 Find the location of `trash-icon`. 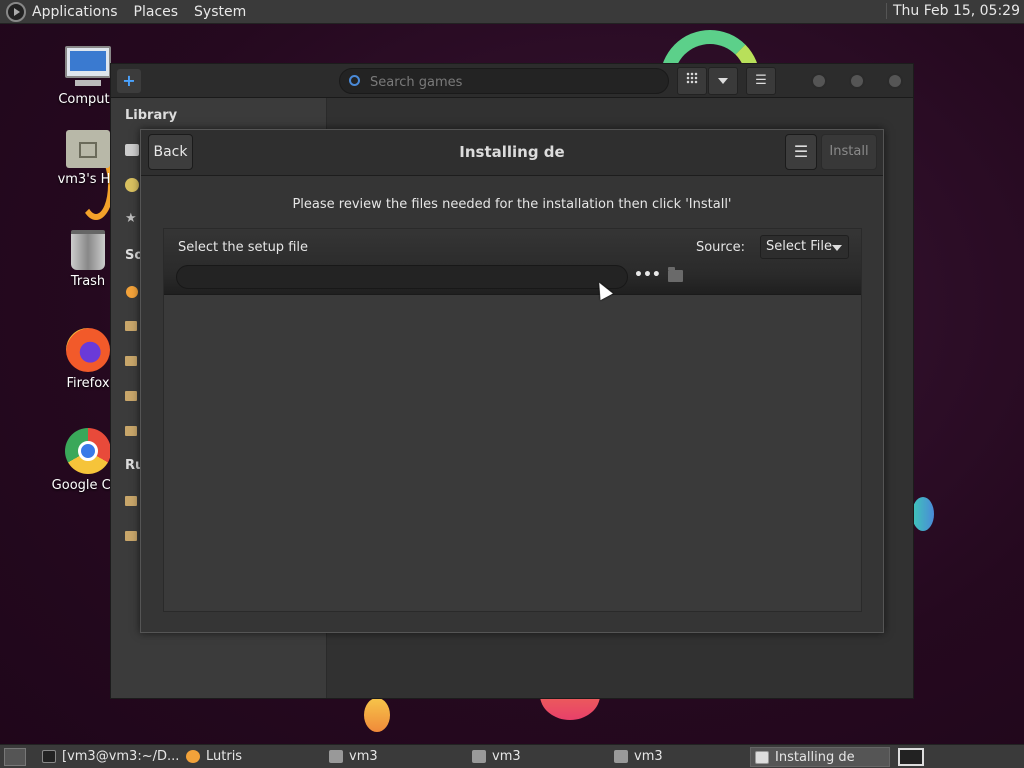

trash-icon is located at coordinates (88, 250).